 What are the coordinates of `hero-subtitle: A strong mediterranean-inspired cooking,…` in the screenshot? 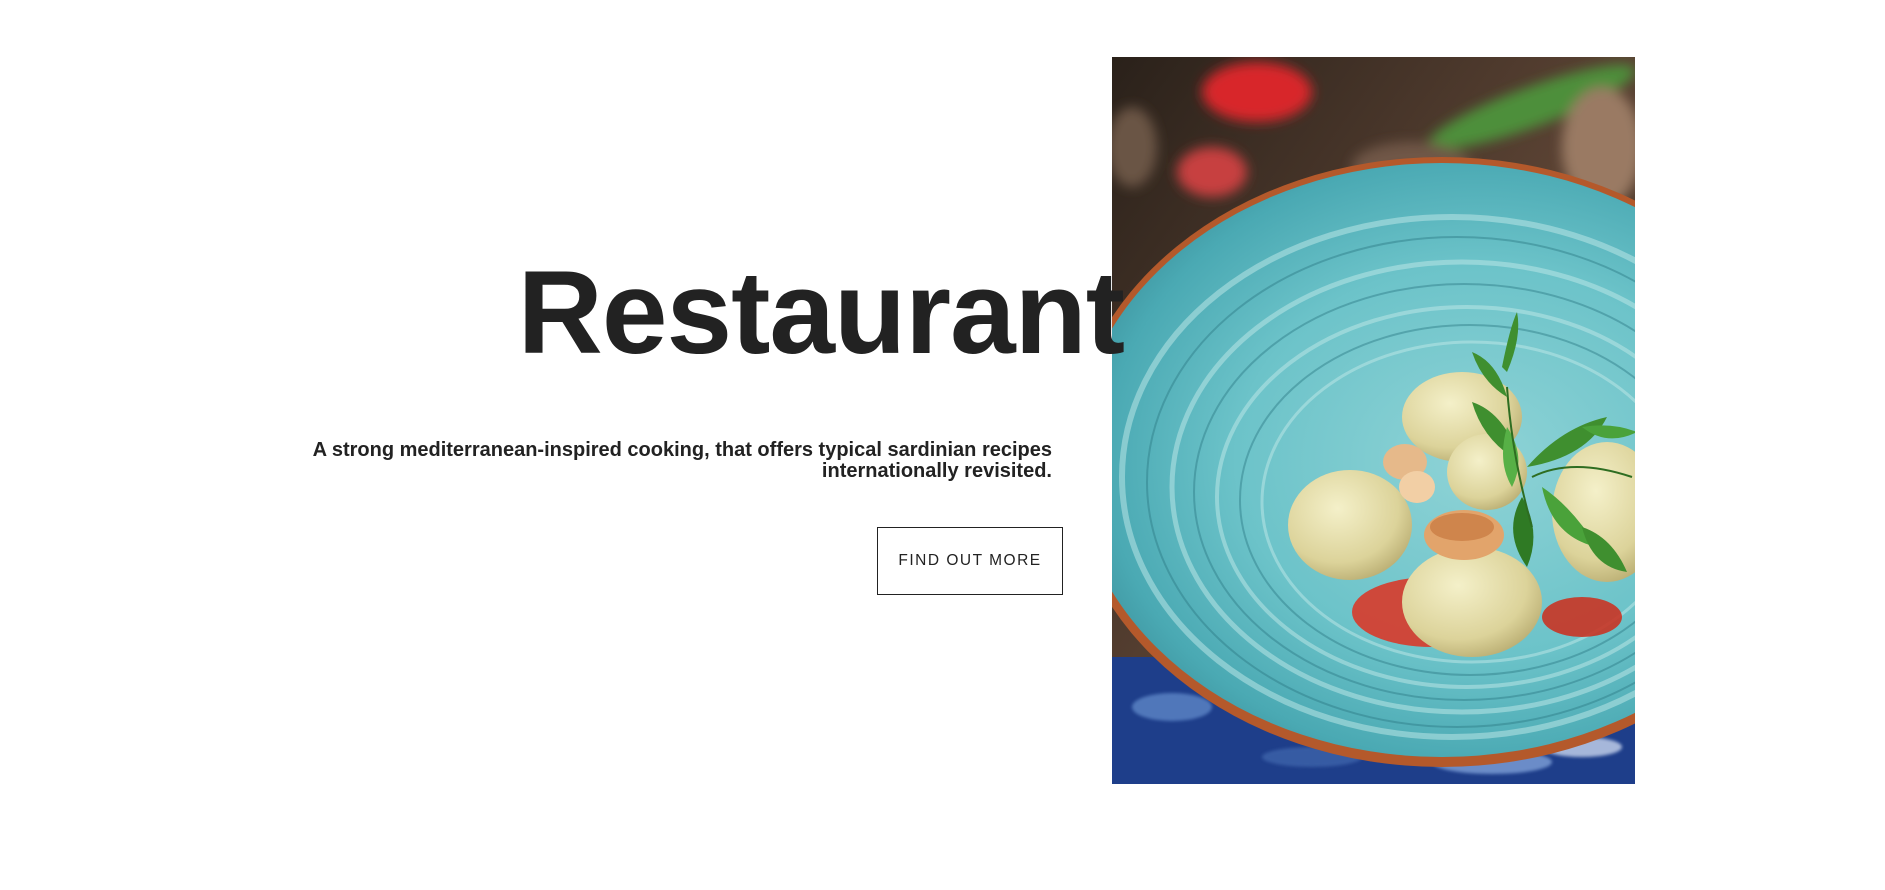 It's located at (682, 460).